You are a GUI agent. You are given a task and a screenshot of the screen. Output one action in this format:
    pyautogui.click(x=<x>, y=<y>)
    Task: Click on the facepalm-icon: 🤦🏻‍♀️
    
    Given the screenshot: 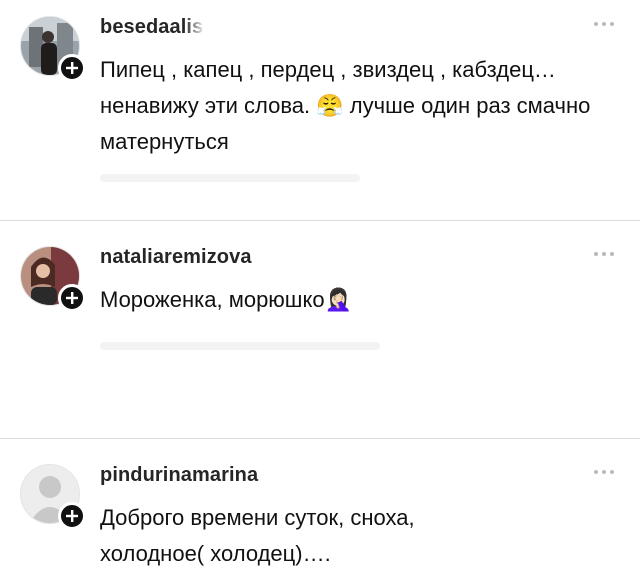 What is the action you would take?
    pyautogui.click(x=338, y=299)
    